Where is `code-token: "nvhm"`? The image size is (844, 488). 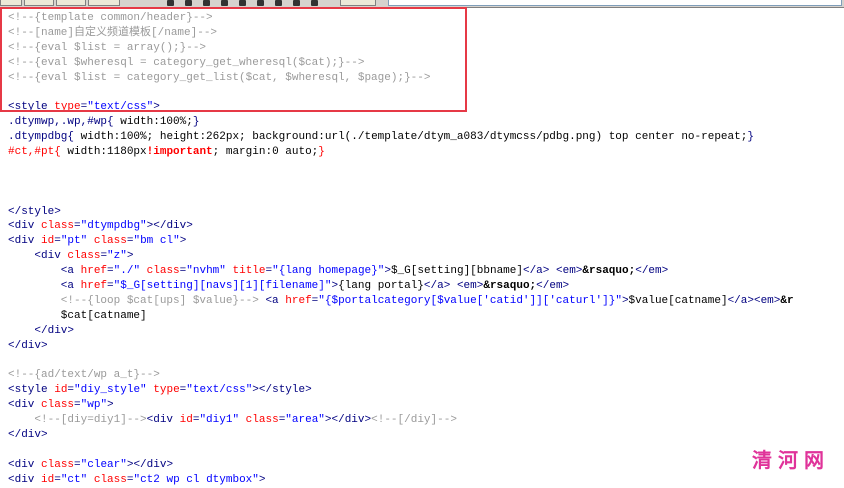
code-token: "nvhm" is located at coordinates (206, 271).